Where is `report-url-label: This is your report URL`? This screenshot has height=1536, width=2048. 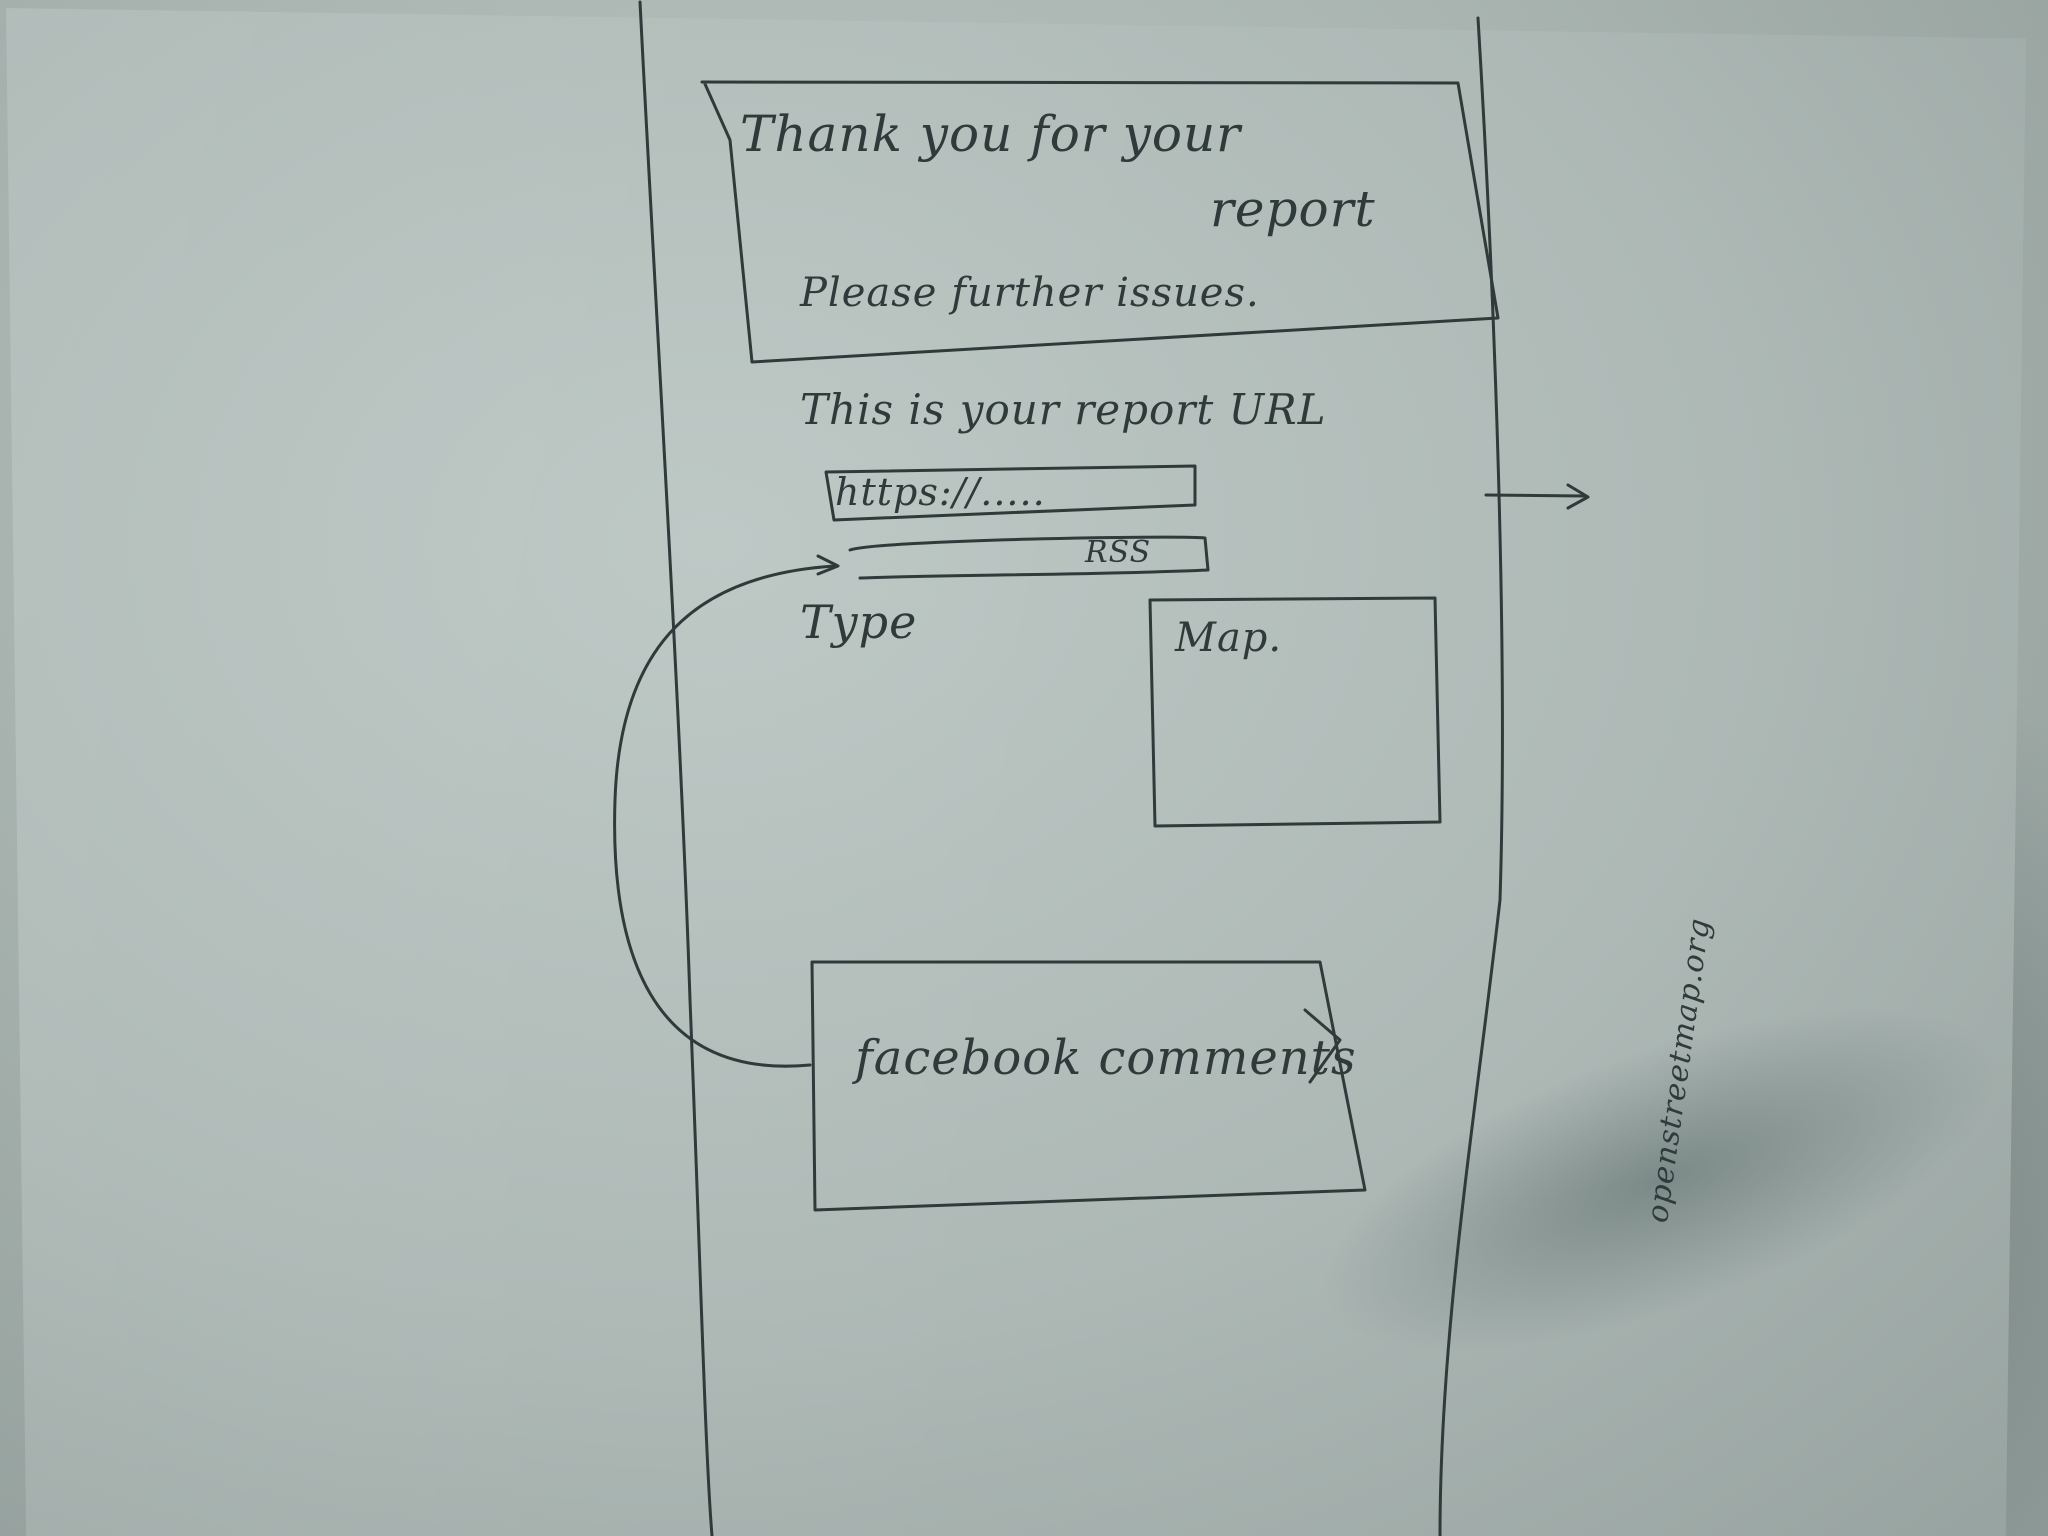
report-url-label: This is your report URL is located at coordinates (1063, 409).